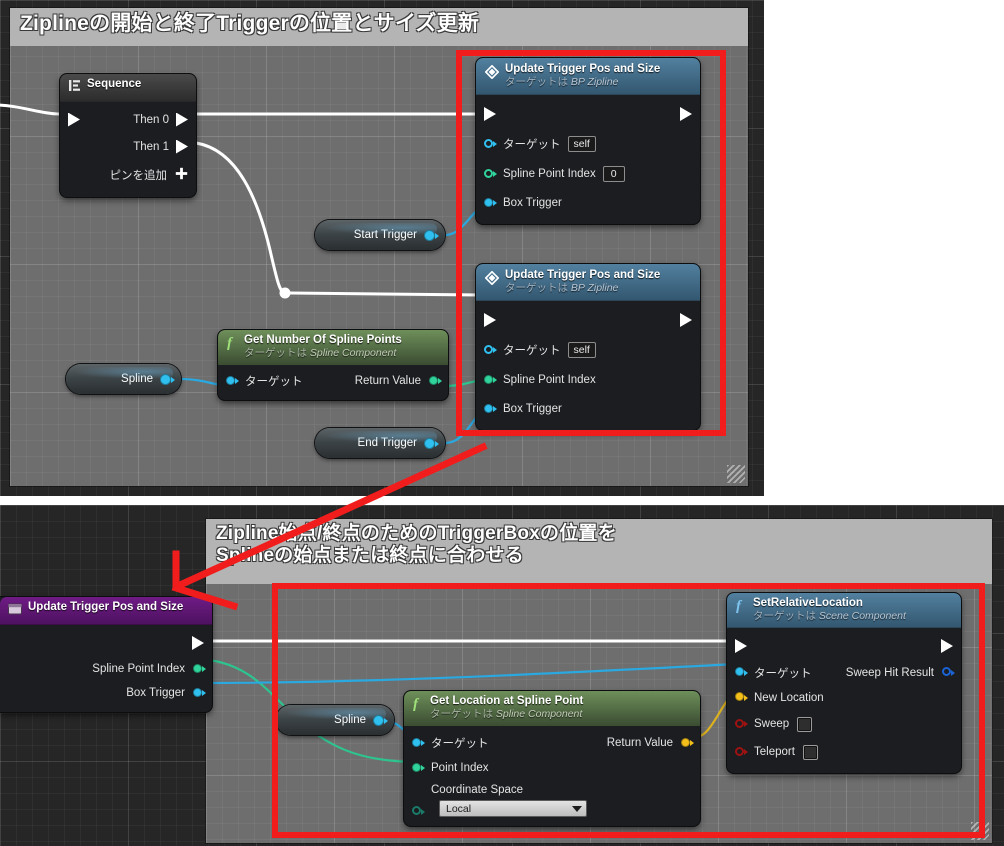  Describe the element at coordinates (138, 669) in the screenshot. I see `function-entry-spline-index-label: Spline Point Index` at that location.